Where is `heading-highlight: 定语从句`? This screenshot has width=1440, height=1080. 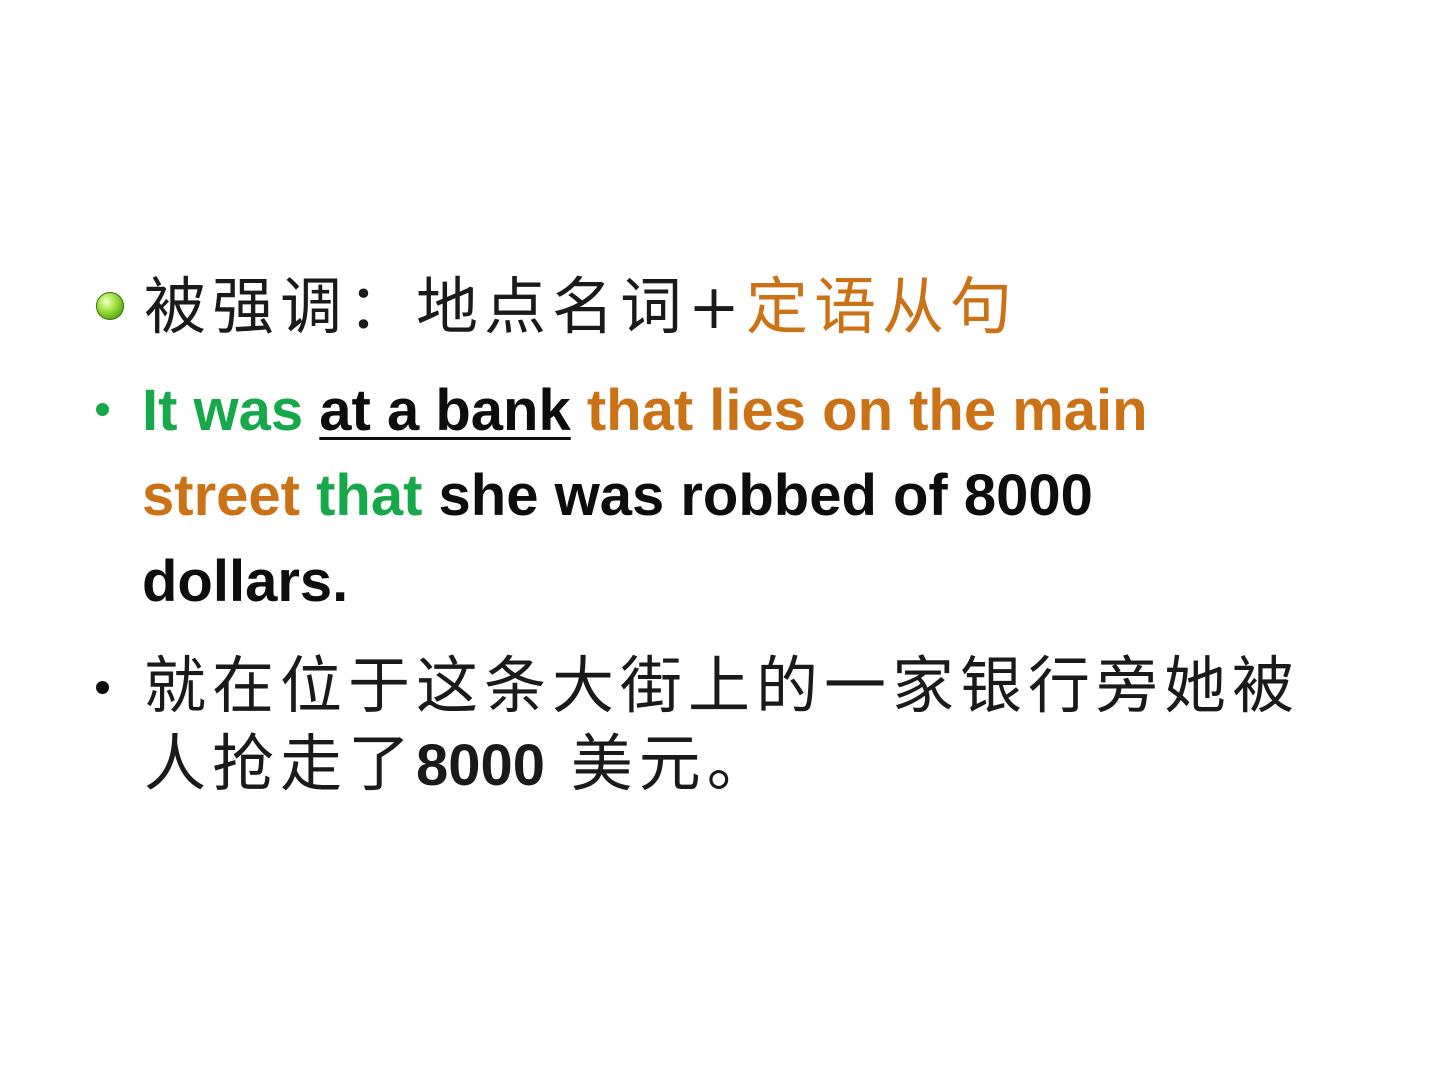 heading-highlight: 定语从句 is located at coordinates (881, 306).